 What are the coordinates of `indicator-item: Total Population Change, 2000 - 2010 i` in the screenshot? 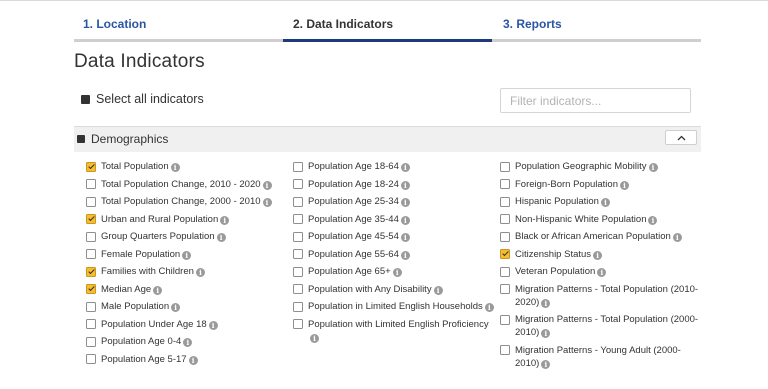 It's located at (186, 201).